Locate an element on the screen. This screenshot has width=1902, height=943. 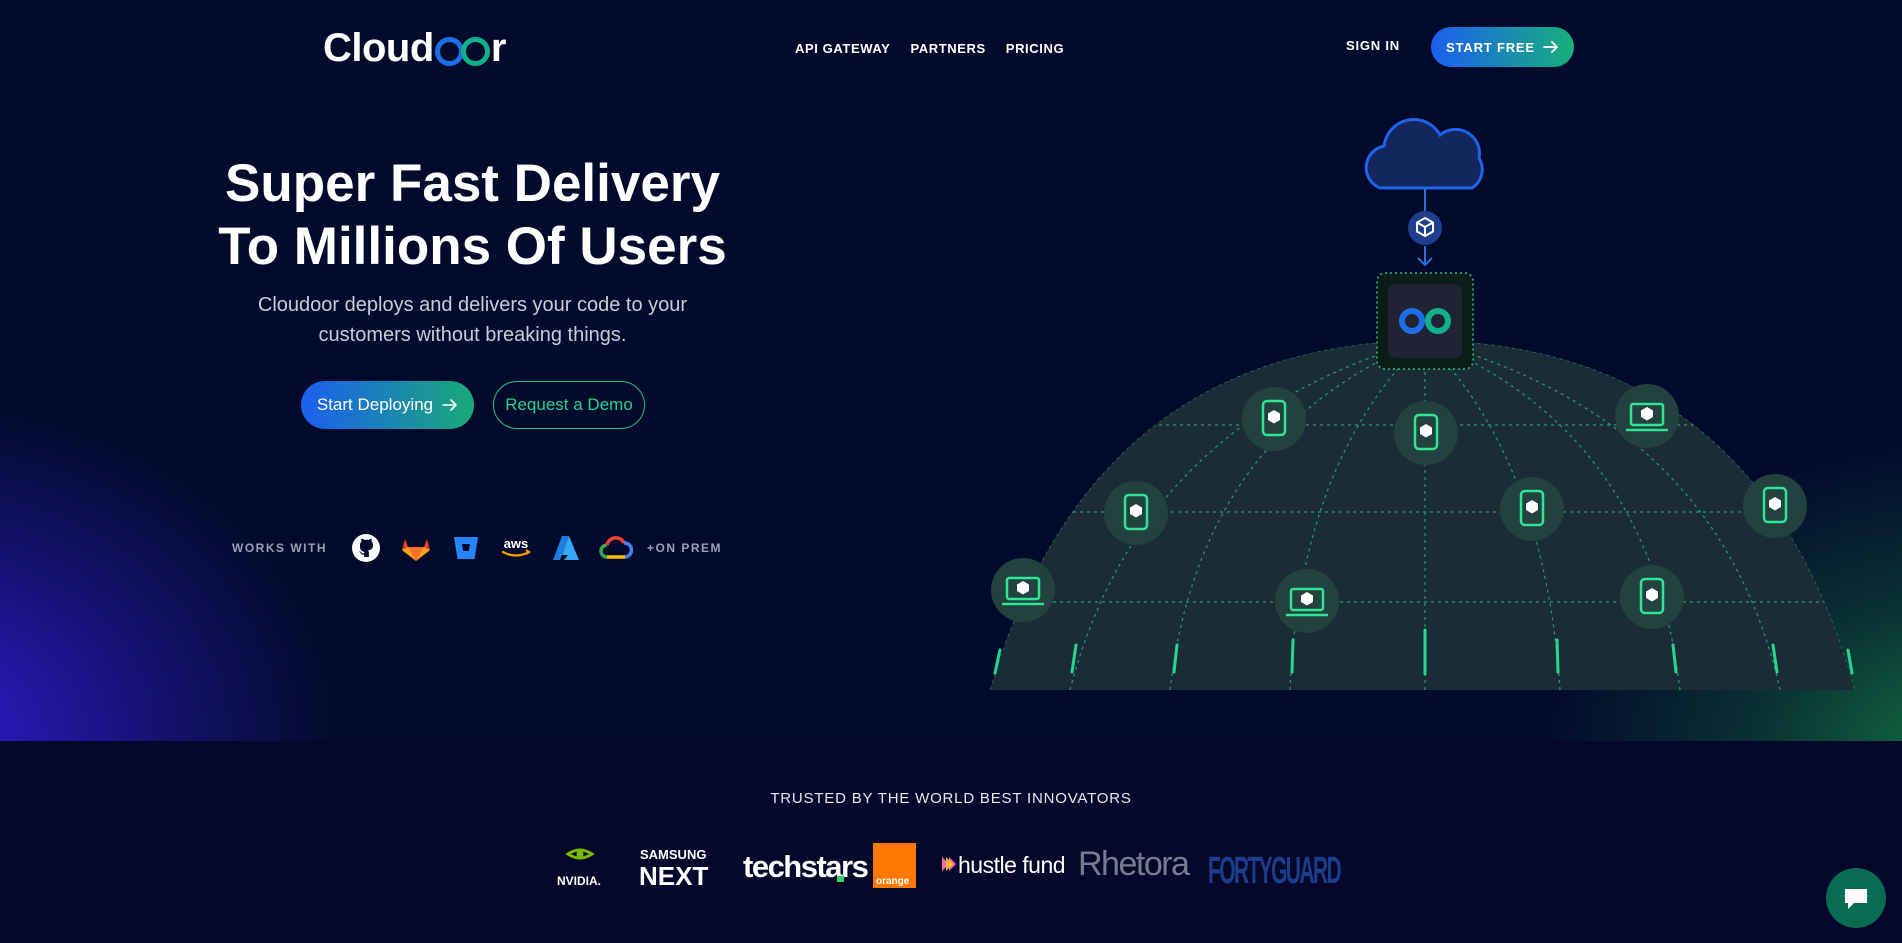
github-icon is located at coordinates (366, 548).